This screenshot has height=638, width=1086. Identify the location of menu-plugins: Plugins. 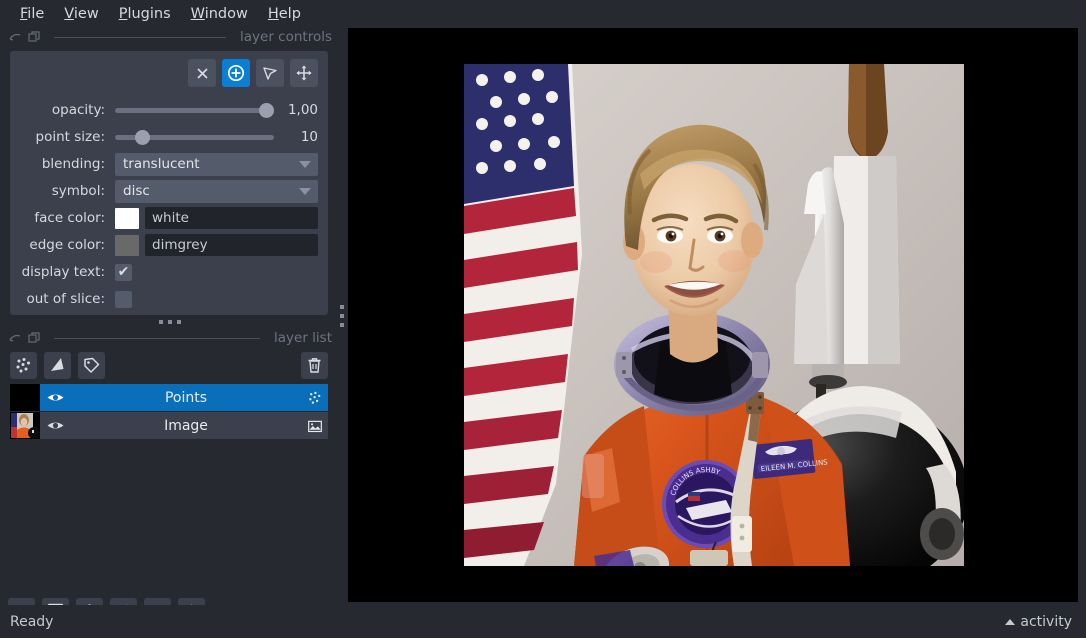
(145, 14).